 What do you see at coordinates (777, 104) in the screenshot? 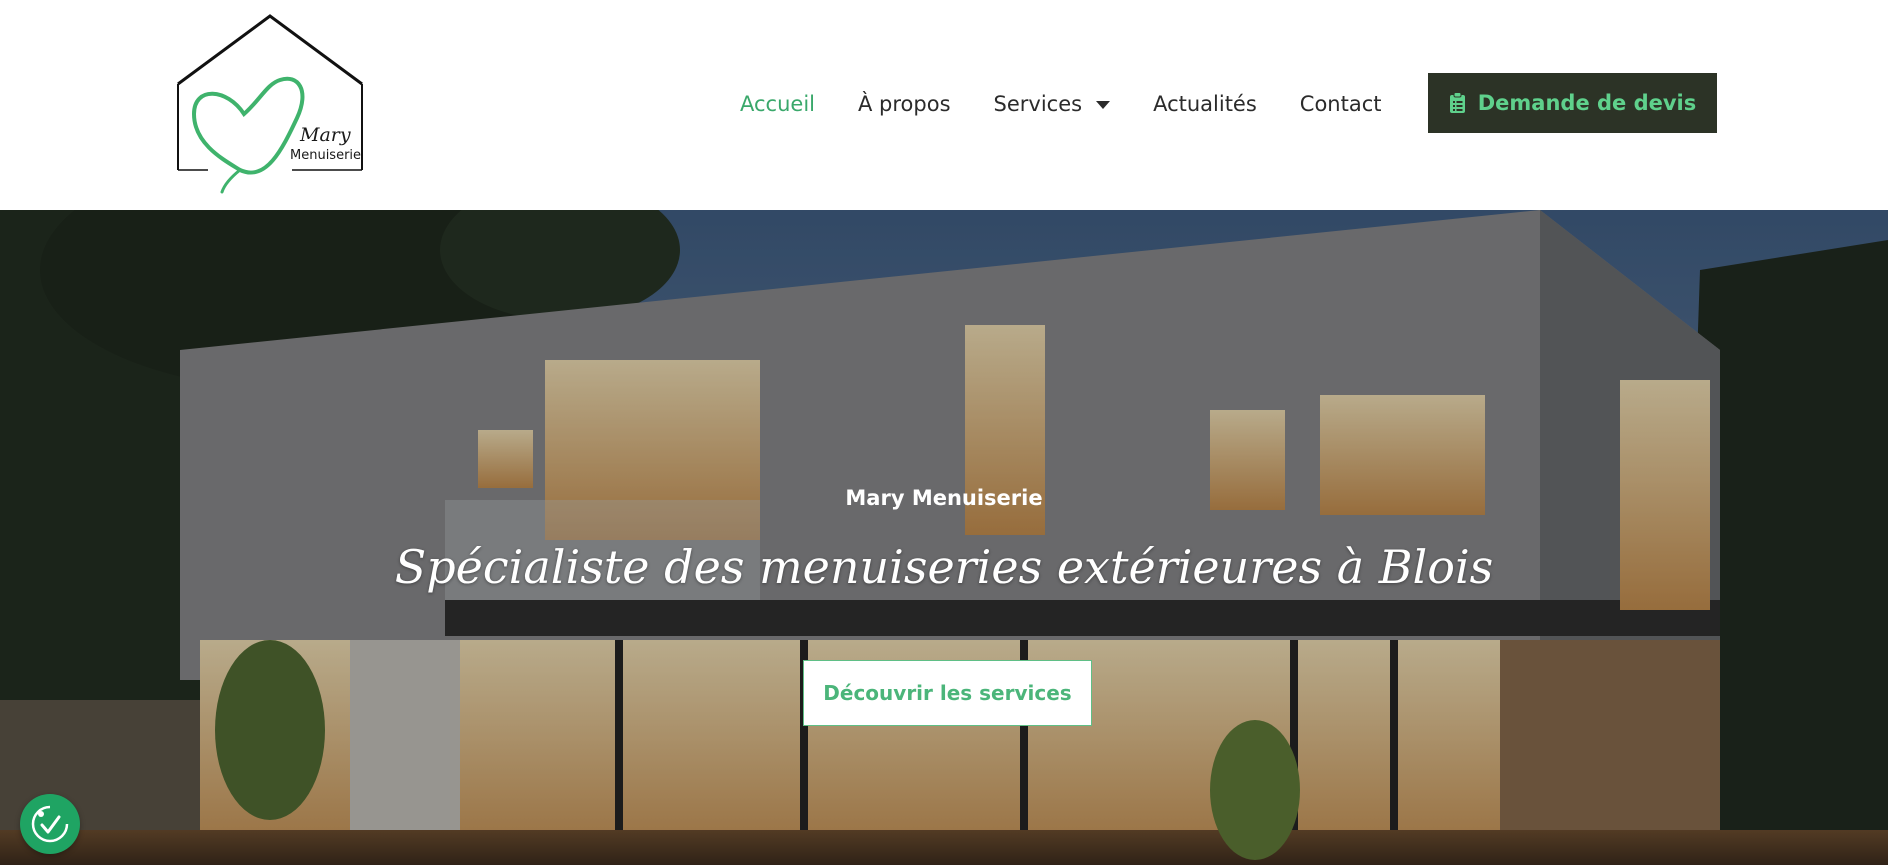
I see `nav-item-accueil: Accueil` at bounding box center [777, 104].